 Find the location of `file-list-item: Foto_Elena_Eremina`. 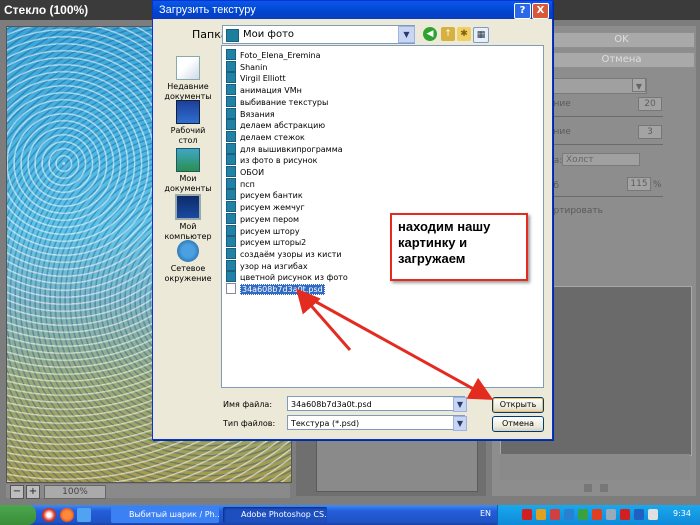

file-list-item: Foto_Elena_Eremina is located at coordinates (273, 54).